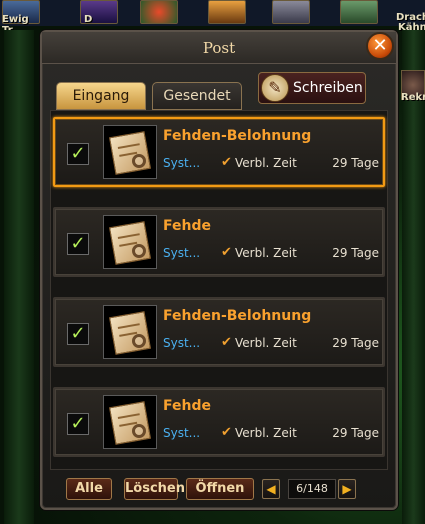  I want to click on prev-page-button: ◀, so click(271, 489).